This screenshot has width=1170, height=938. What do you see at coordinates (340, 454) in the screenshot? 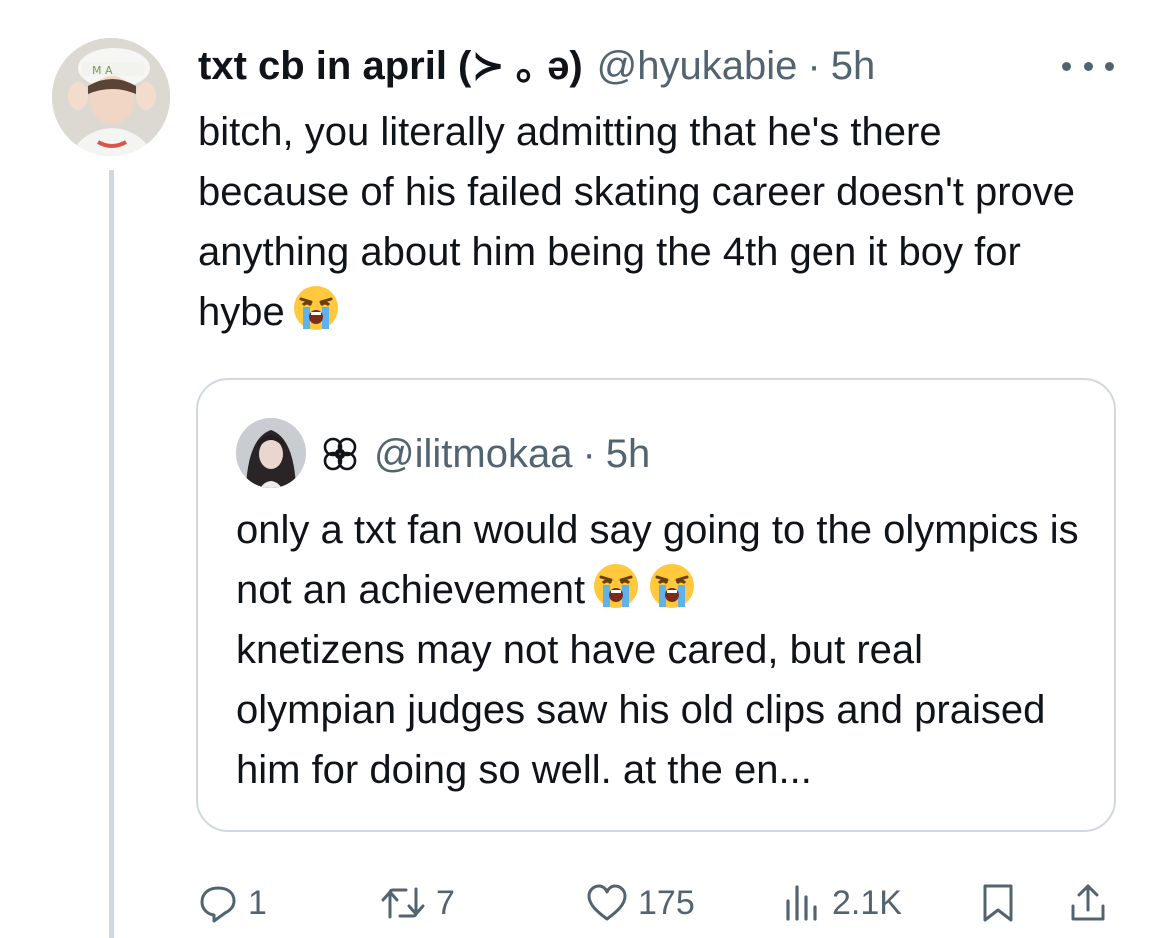
I see `flower-icon` at bounding box center [340, 454].